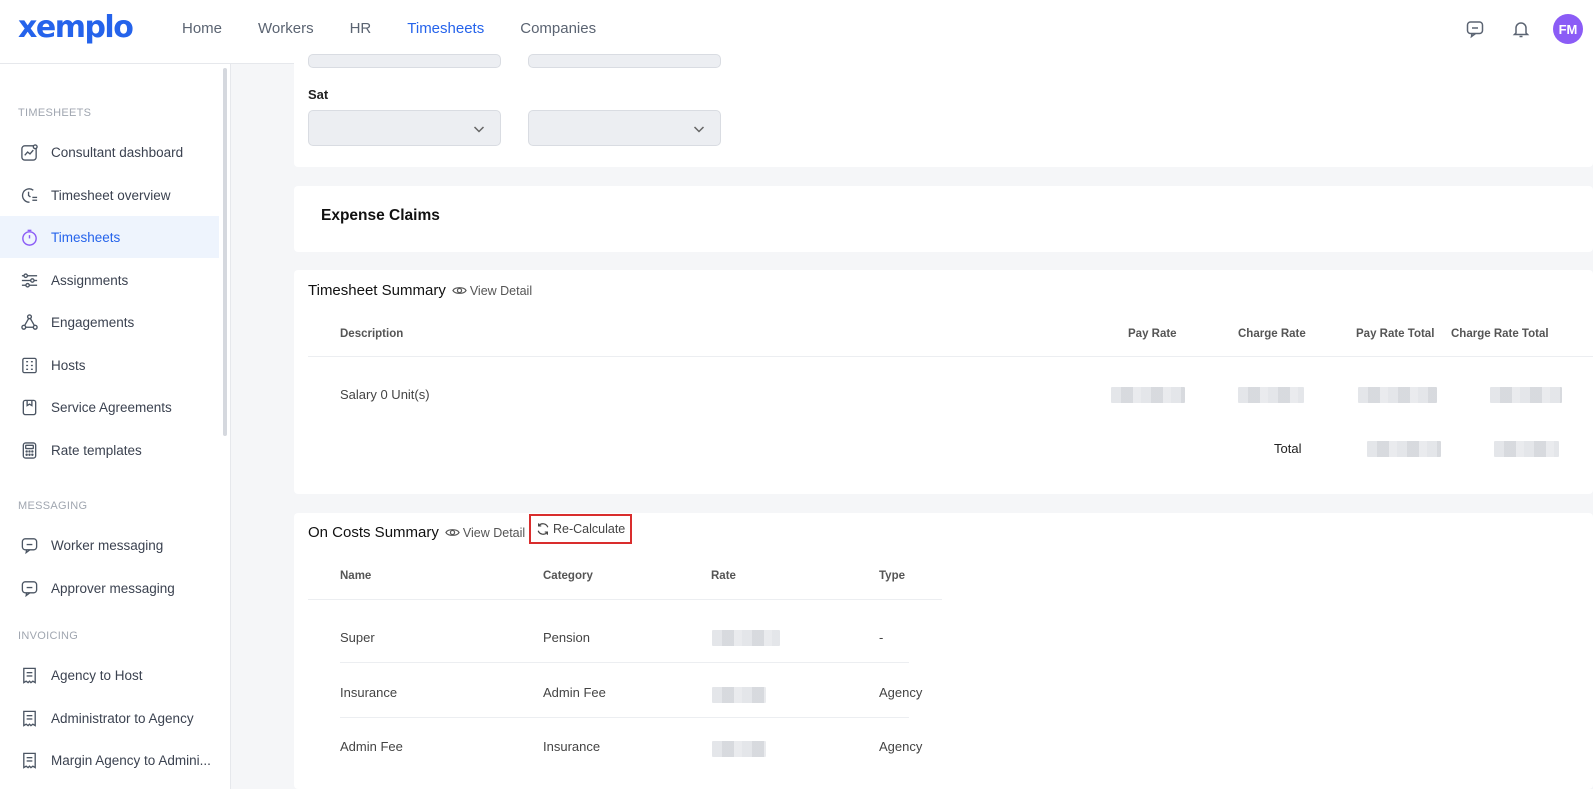 This screenshot has height=789, width=1593. Describe the element at coordinates (380, 215) in the screenshot. I see `expense-claims-title: Expense Claims` at that location.